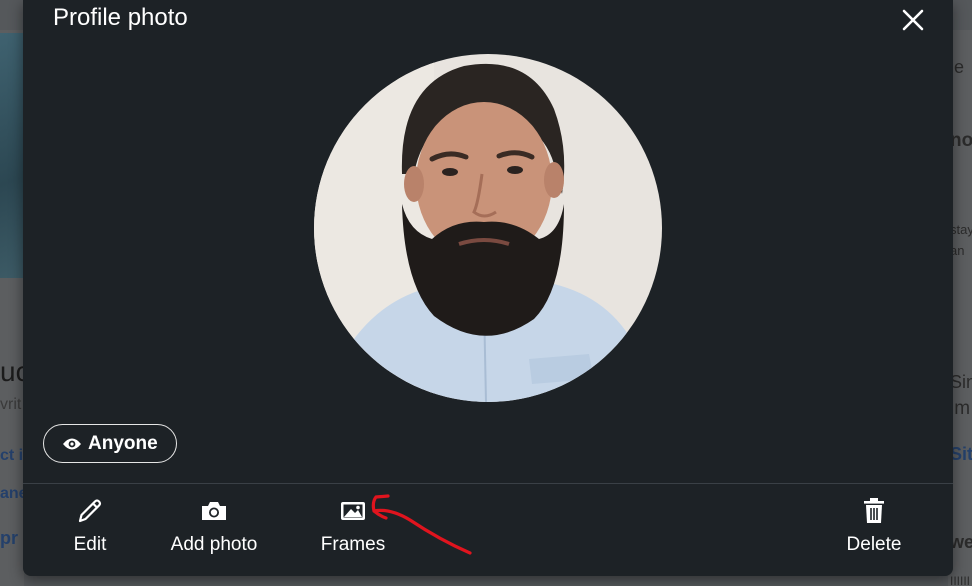 The height and width of the screenshot is (586, 972). What do you see at coordinates (960, 408) in the screenshot?
I see `background-sidebar-fragment: im` at bounding box center [960, 408].